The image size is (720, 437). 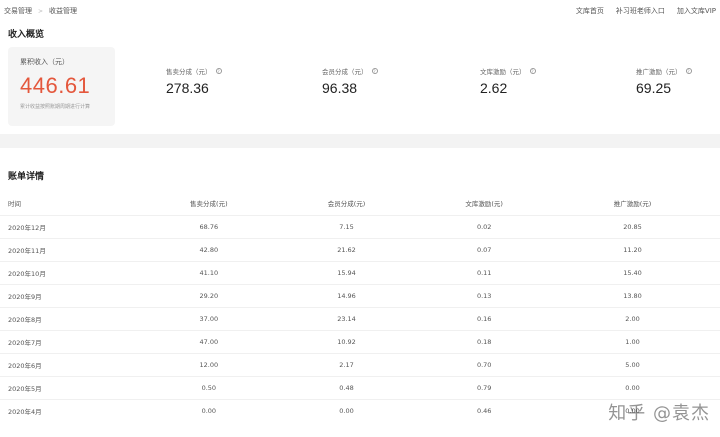 What do you see at coordinates (484, 249) in the screenshot?
I see `cell-wenku: 0.07` at bounding box center [484, 249].